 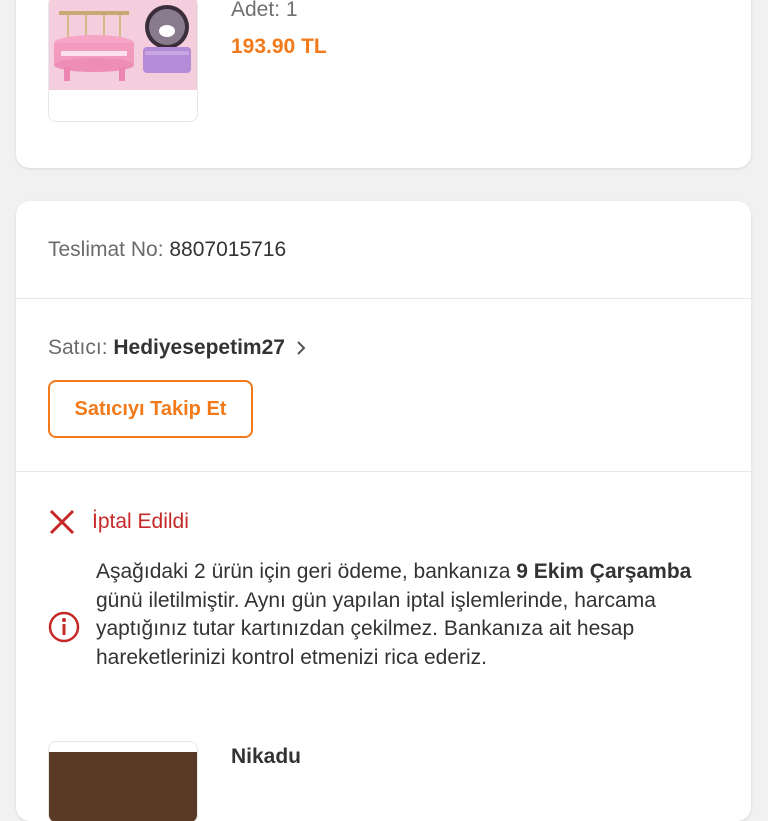 I want to click on product-image, so click(x=123, y=786).